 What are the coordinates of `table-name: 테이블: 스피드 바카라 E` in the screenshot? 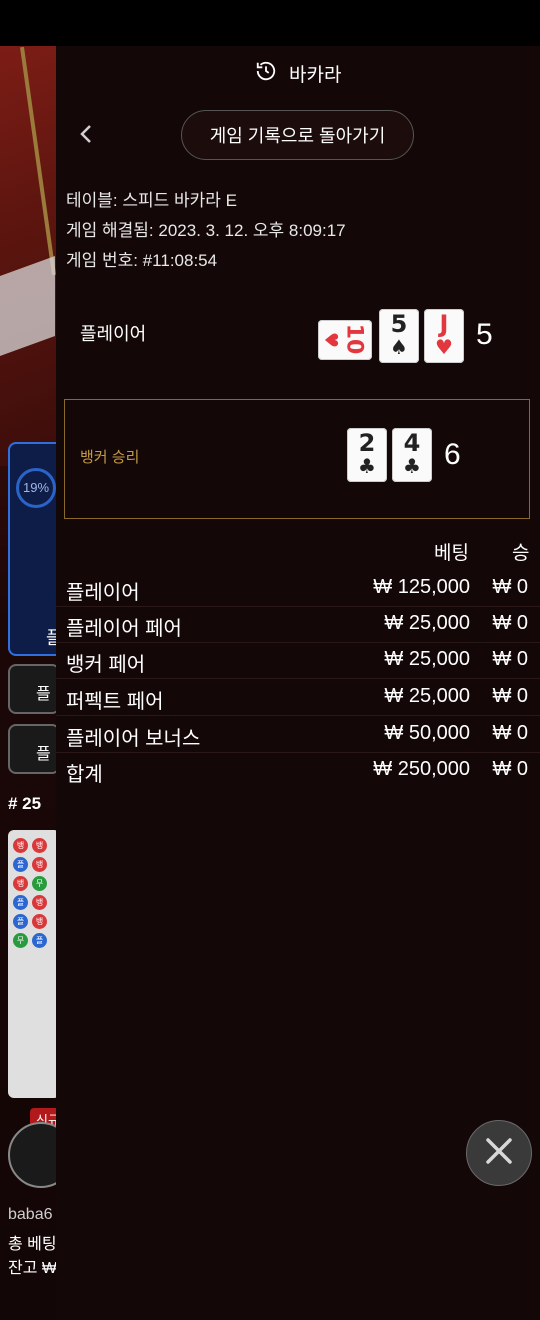 It's located at (151, 200).